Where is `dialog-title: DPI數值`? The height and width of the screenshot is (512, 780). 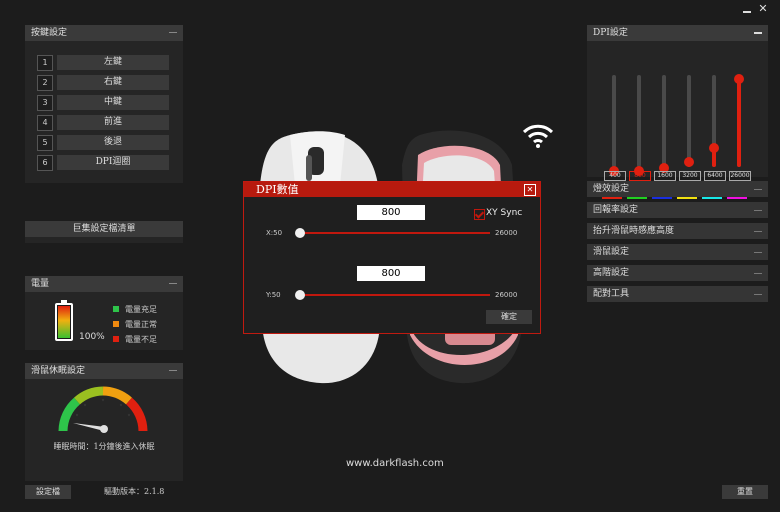 dialog-title: DPI數值 is located at coordinates (277, 189).